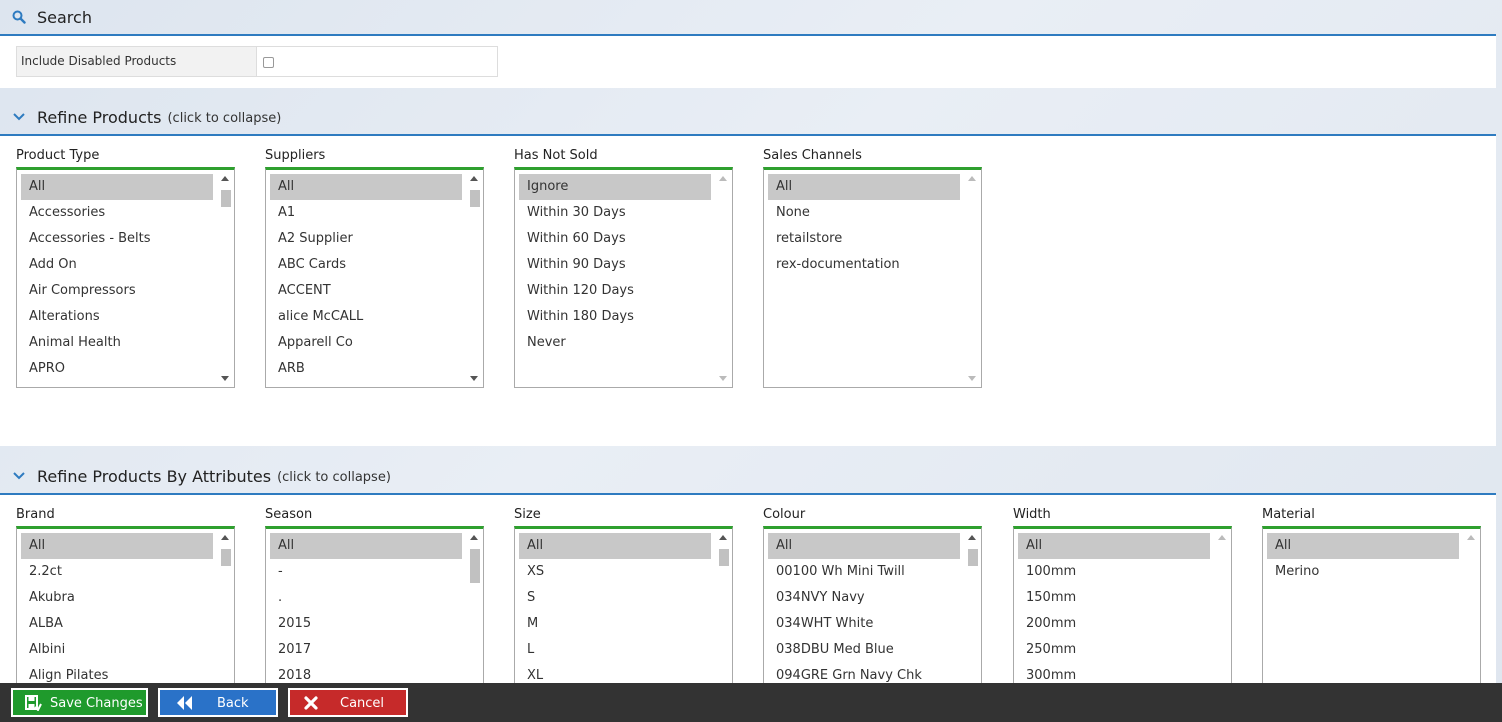 The image size is (1502, 722). Describe the element at coordinates (1114, 598) in the screenshot. I see `list-item: 150mm` at that location.